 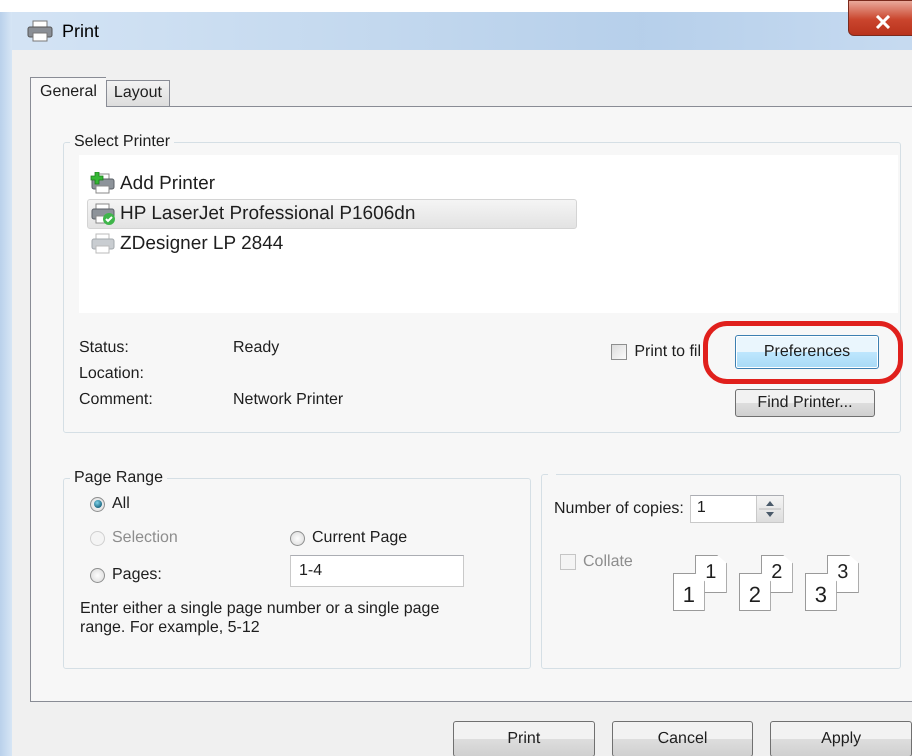 I want to click on field-label: Comment:, so click(x=116, y=400).